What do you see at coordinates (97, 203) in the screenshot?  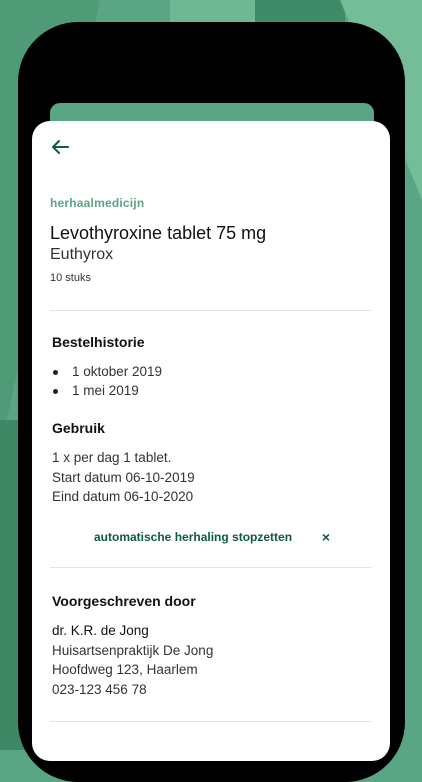 I see `category-label: herhaalmedicijn` at bounding box center [97, 203].